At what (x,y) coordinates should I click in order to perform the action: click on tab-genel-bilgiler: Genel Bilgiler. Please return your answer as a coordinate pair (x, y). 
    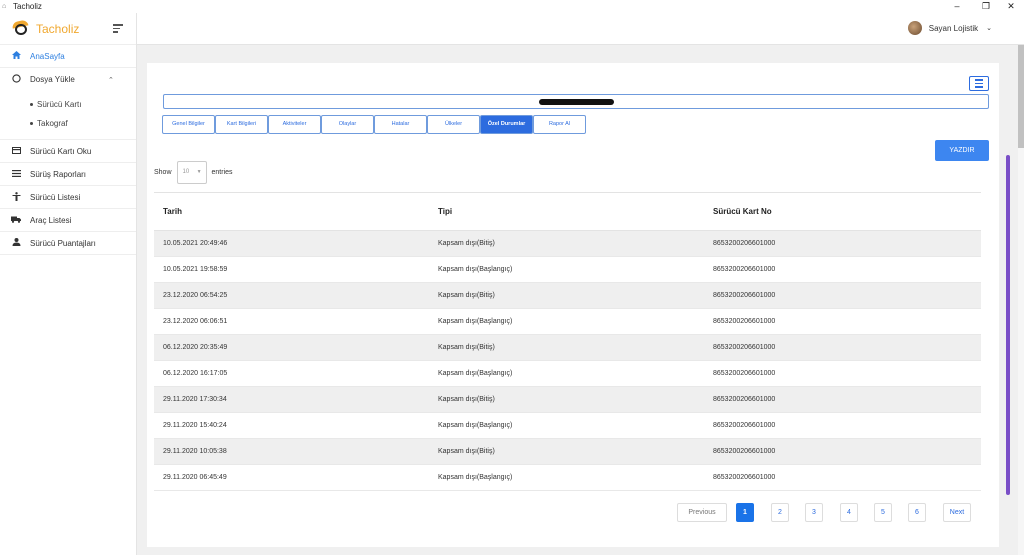
    Looking at the image, I should click on (188, 124).